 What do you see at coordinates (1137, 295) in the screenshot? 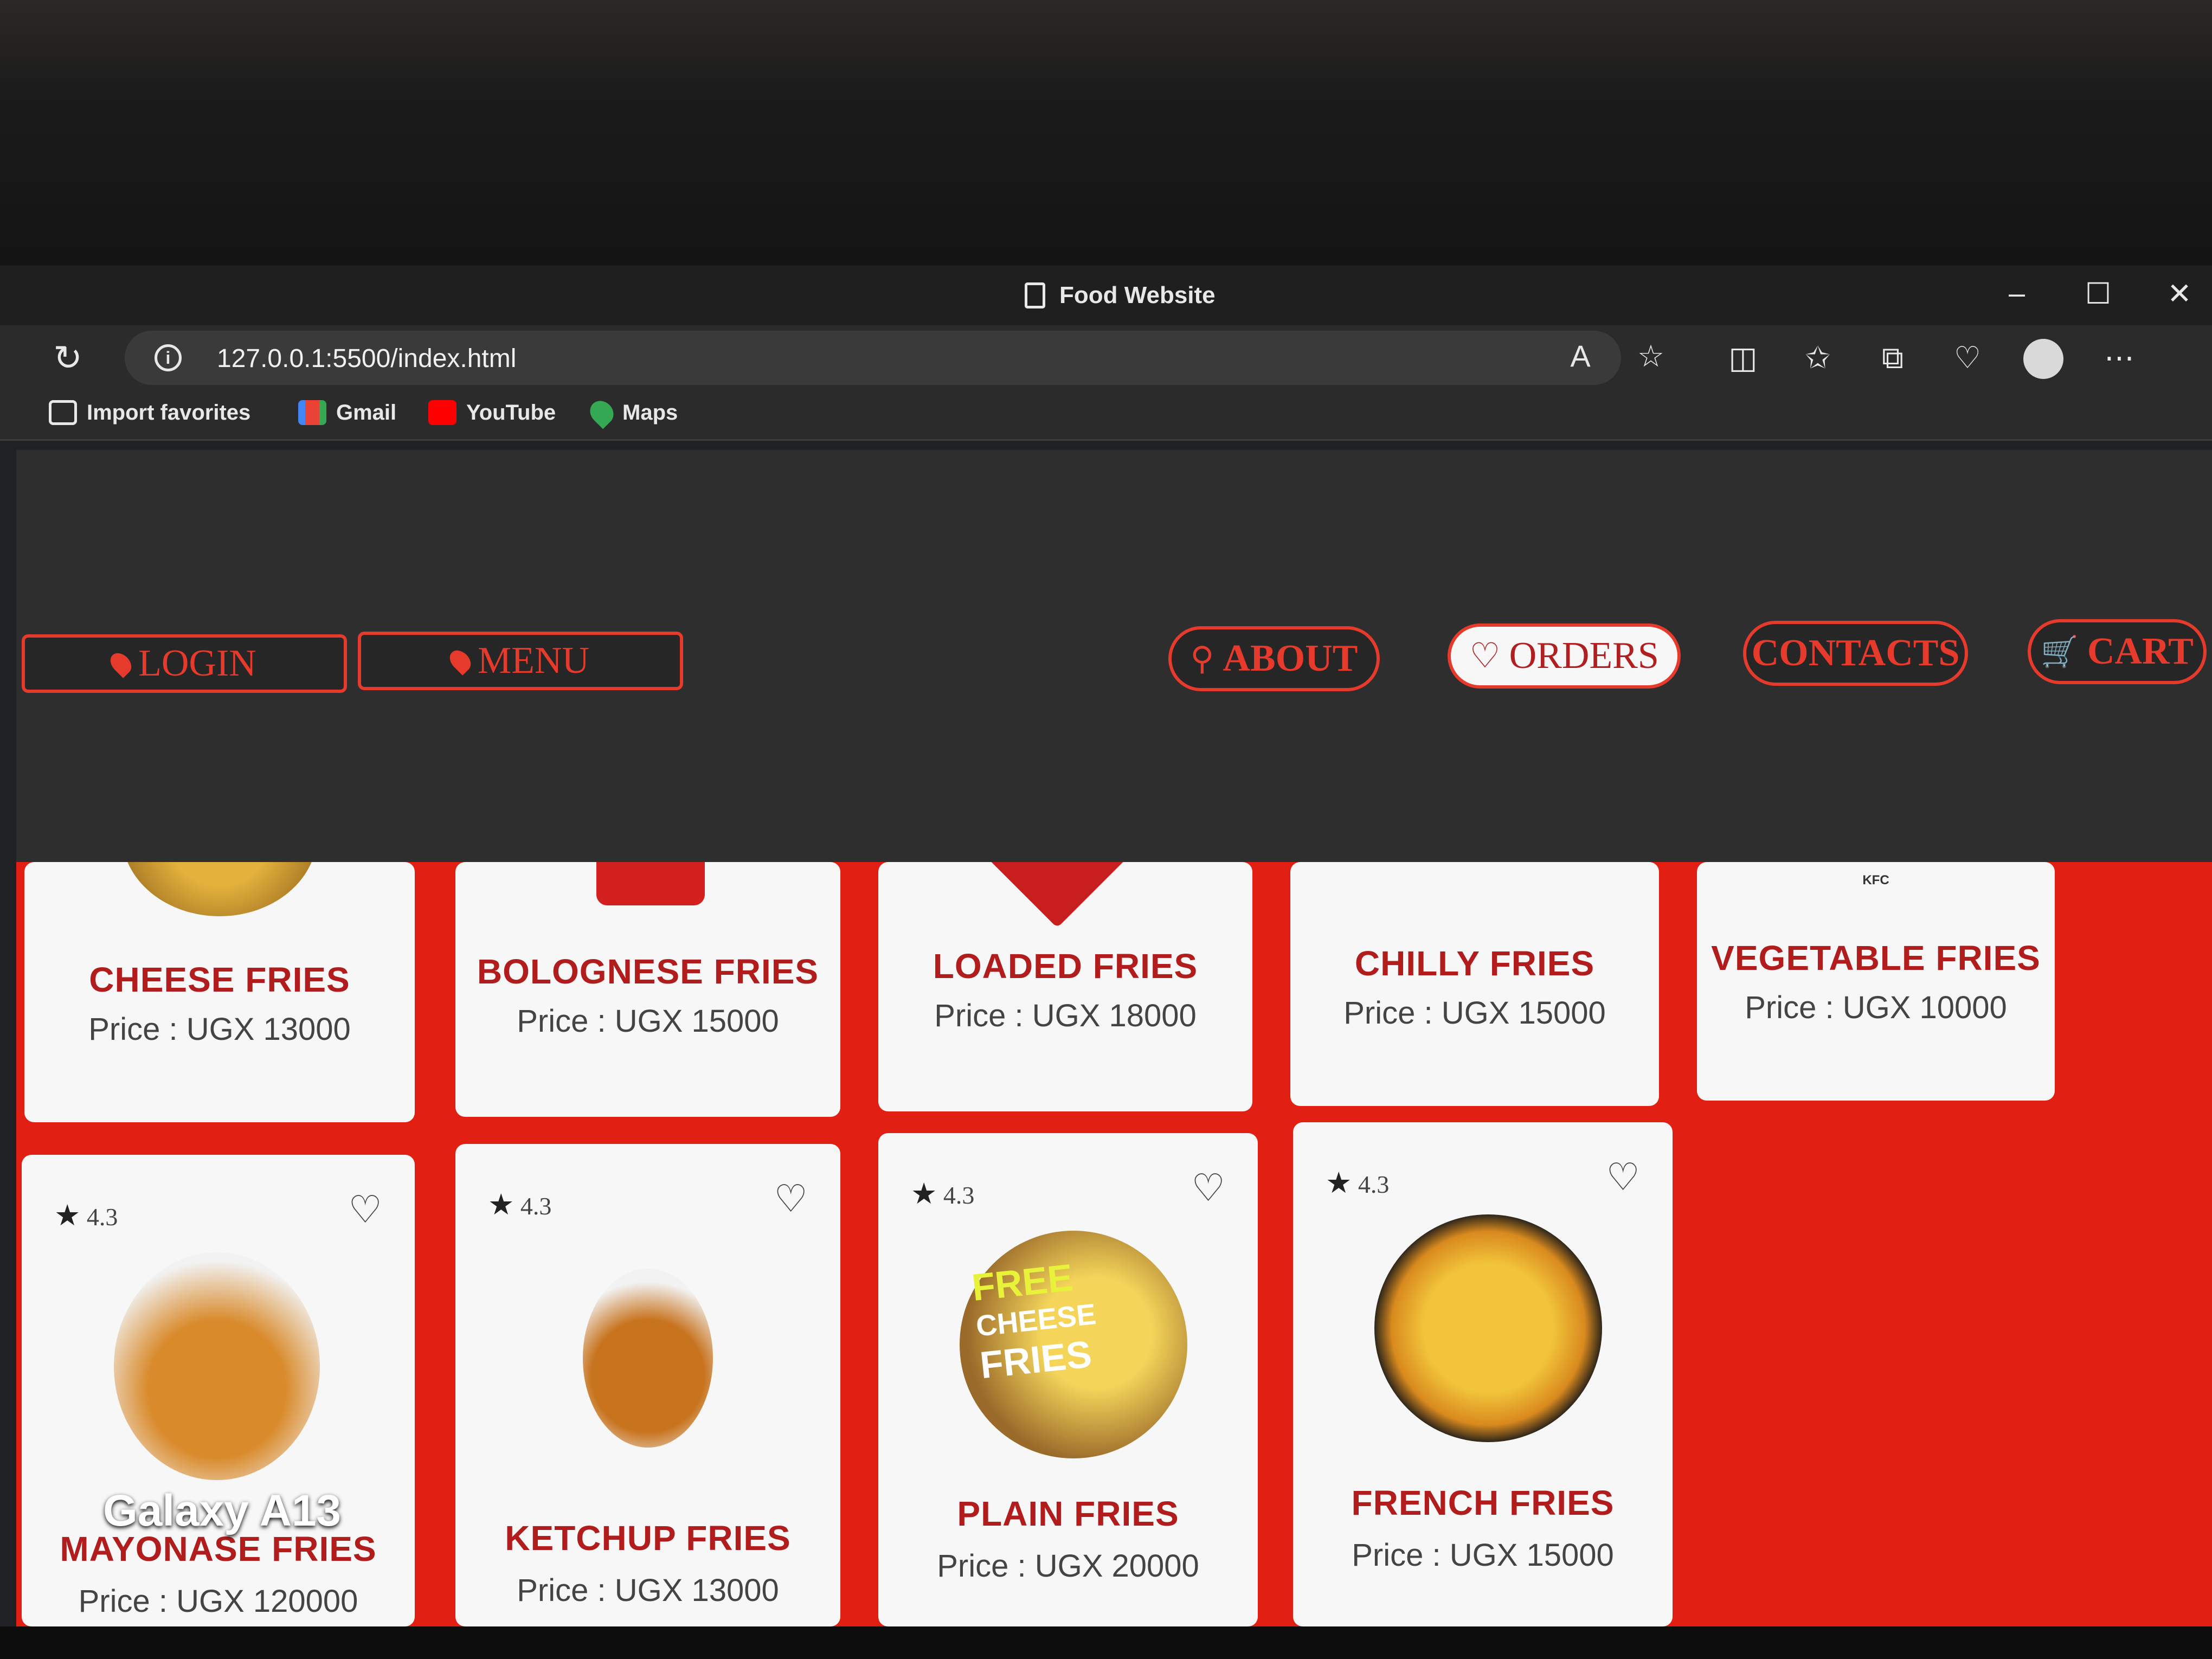
I see `window-title-text: Food Website` at bounding box center [1137, 295].